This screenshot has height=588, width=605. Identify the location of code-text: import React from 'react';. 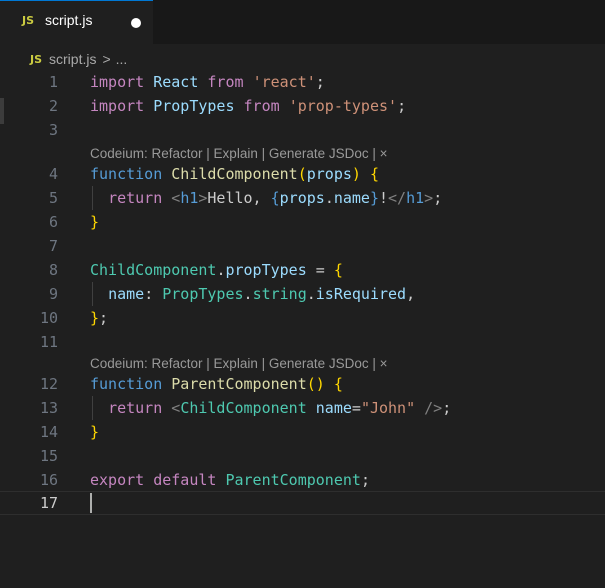
(207, 82).